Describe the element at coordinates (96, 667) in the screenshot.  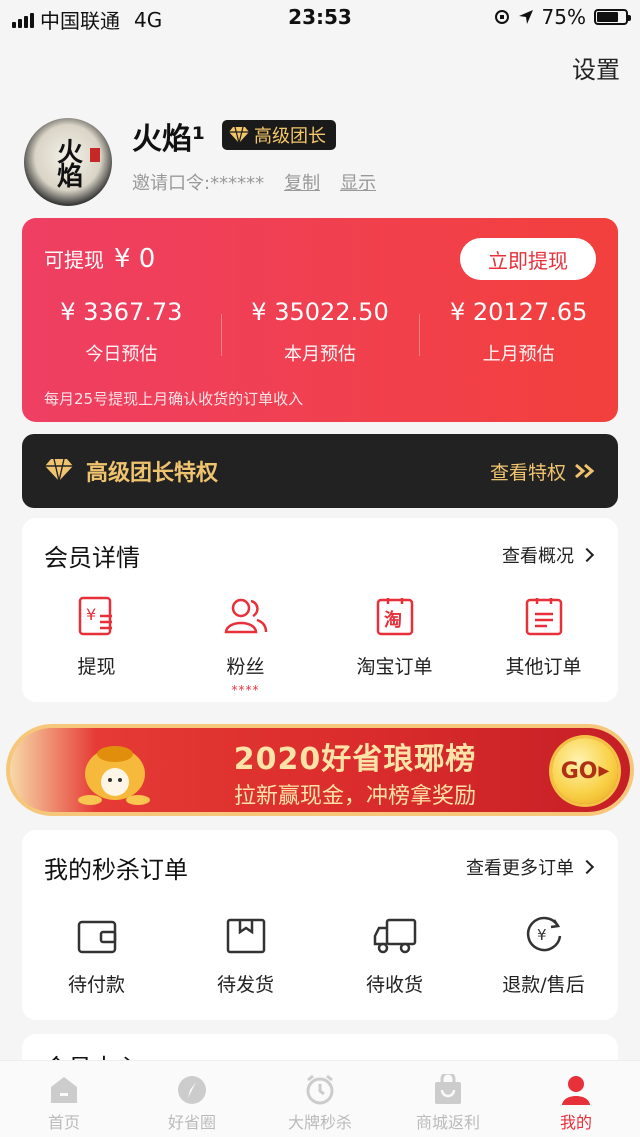
I see `member-item-label: 提现` at that location.